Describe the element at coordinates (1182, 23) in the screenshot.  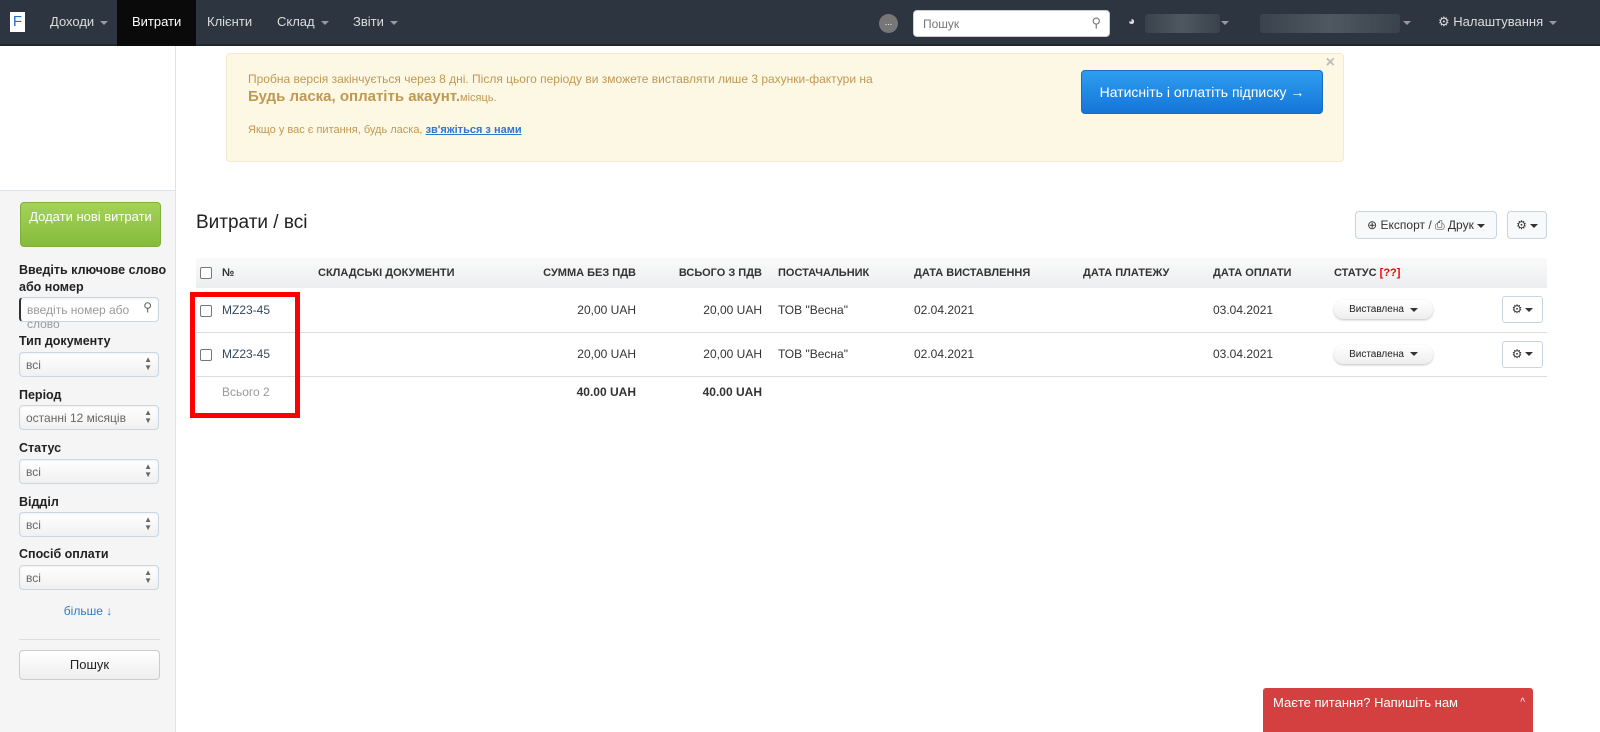
I see `account-menu` at that location.